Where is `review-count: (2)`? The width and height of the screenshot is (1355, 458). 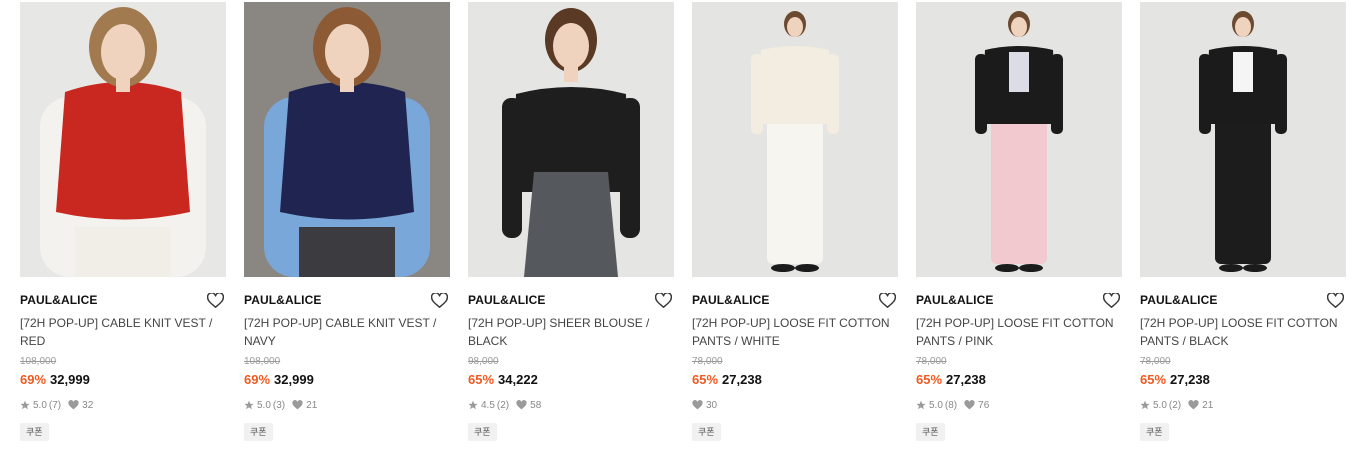 review-count: (2) is located at coordinates (1175, 405).